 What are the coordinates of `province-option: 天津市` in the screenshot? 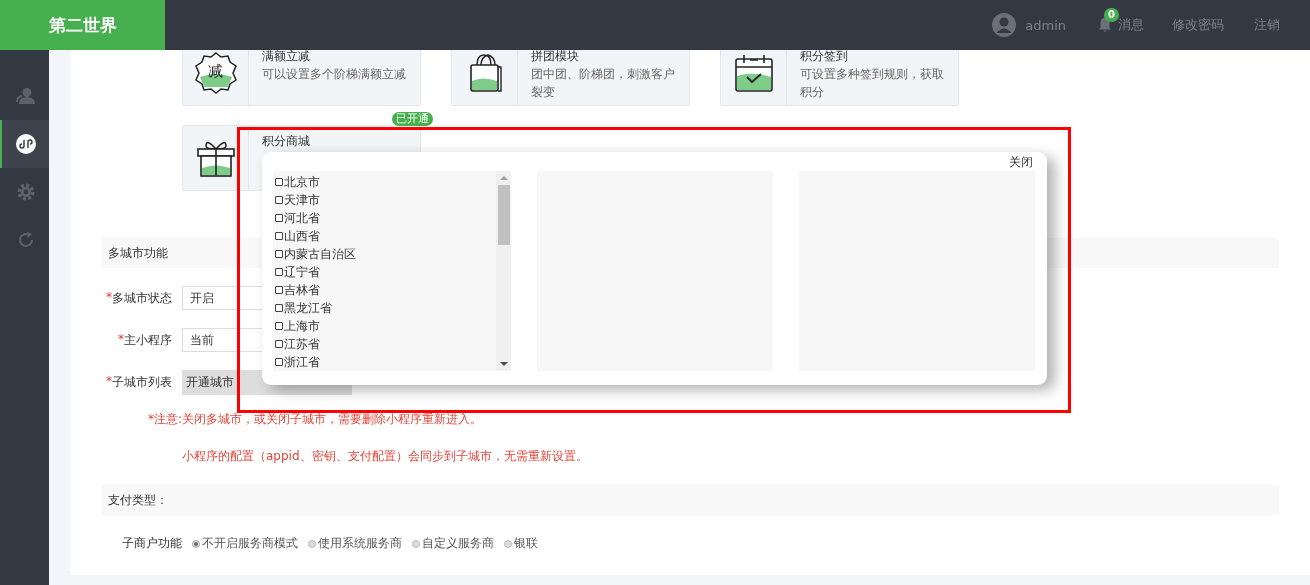 It's located at (385, 200).